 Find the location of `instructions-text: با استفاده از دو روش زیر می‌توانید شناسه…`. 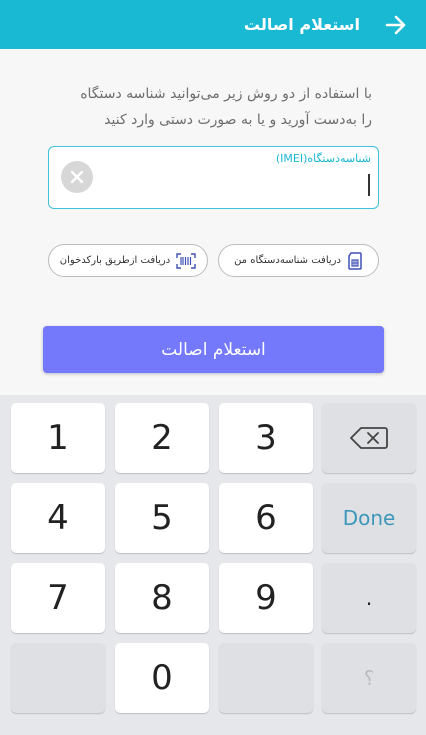

instructions-text: با استفاده از دو روش زیر می‌توانید شناسه… is located at coordinates (206, 107).